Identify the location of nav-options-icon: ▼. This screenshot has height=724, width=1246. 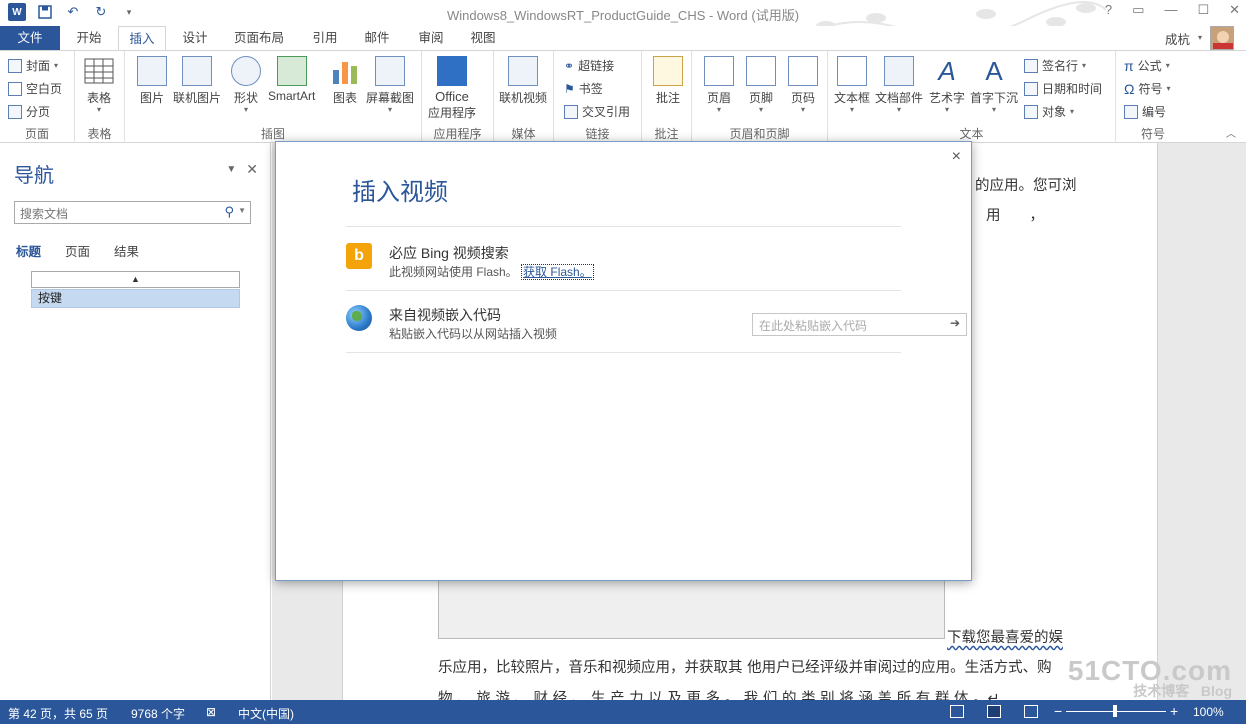
(231, 169).